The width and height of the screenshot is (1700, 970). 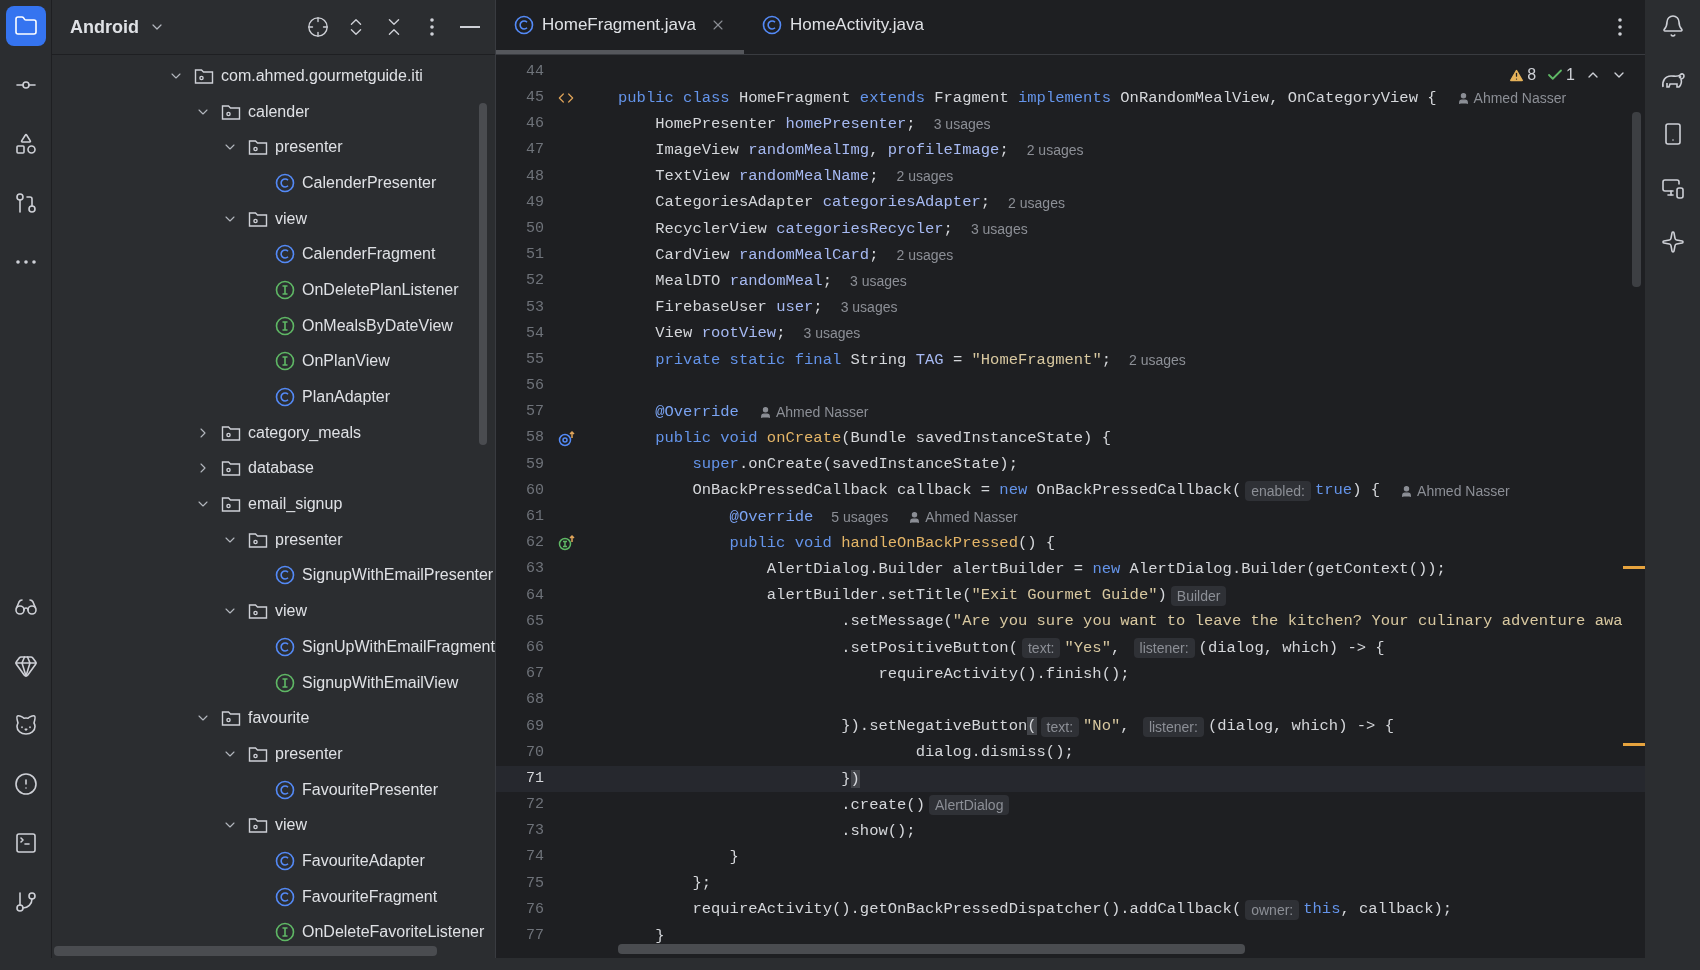 I want to click on tree-item: CalenderFragment, so click(x=369, y=254).